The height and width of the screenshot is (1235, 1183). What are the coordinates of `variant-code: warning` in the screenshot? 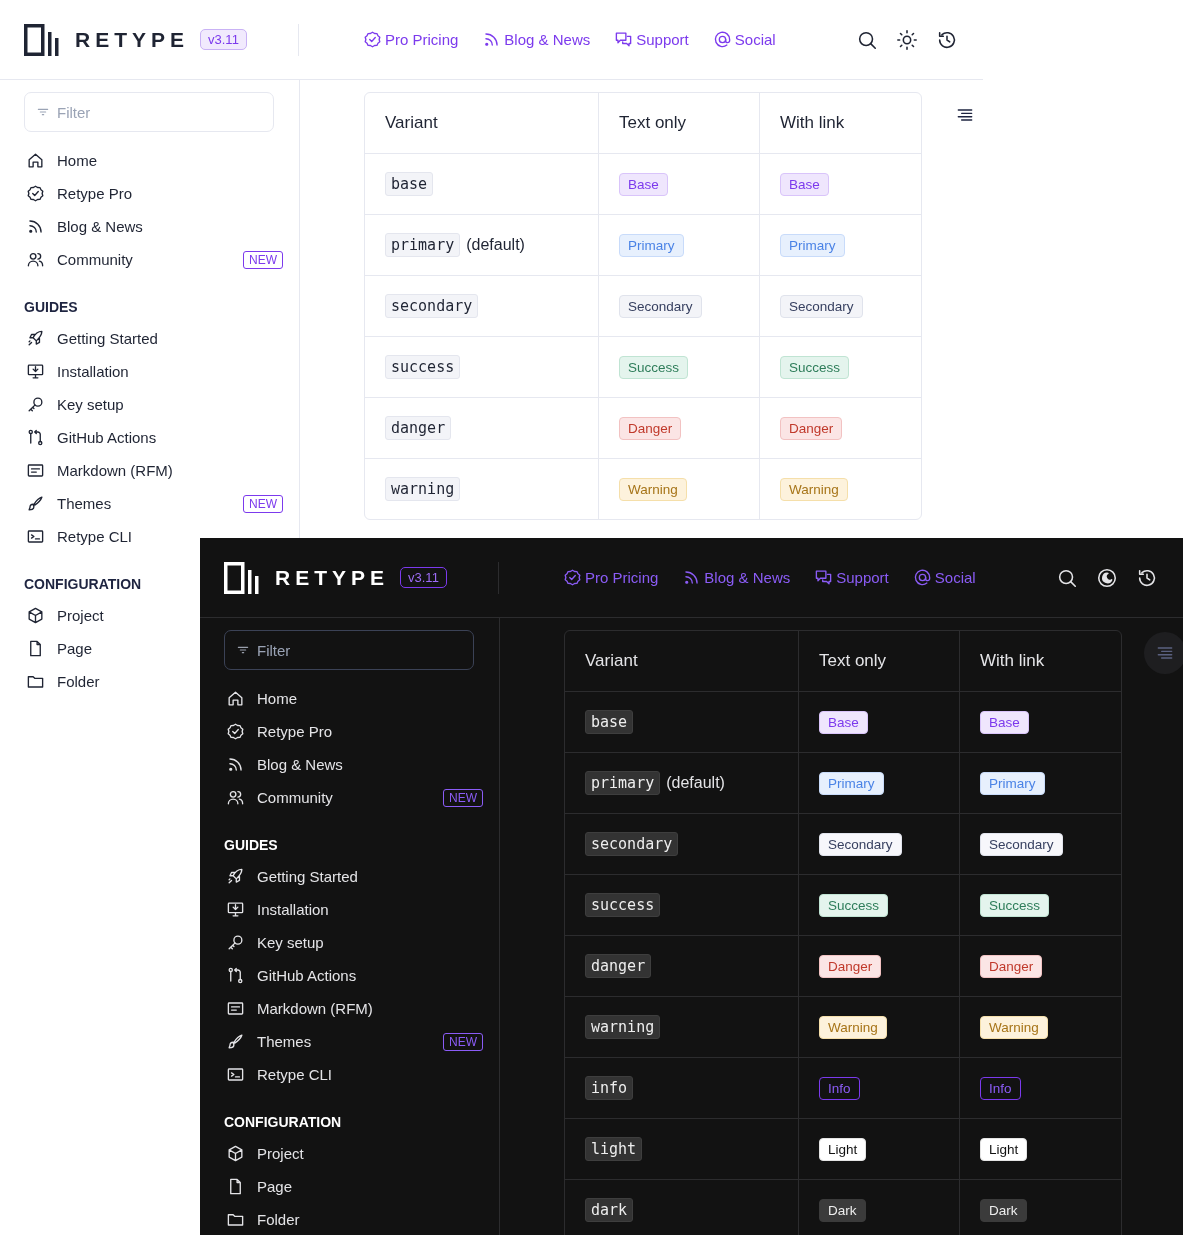 It's located at (423, 489).